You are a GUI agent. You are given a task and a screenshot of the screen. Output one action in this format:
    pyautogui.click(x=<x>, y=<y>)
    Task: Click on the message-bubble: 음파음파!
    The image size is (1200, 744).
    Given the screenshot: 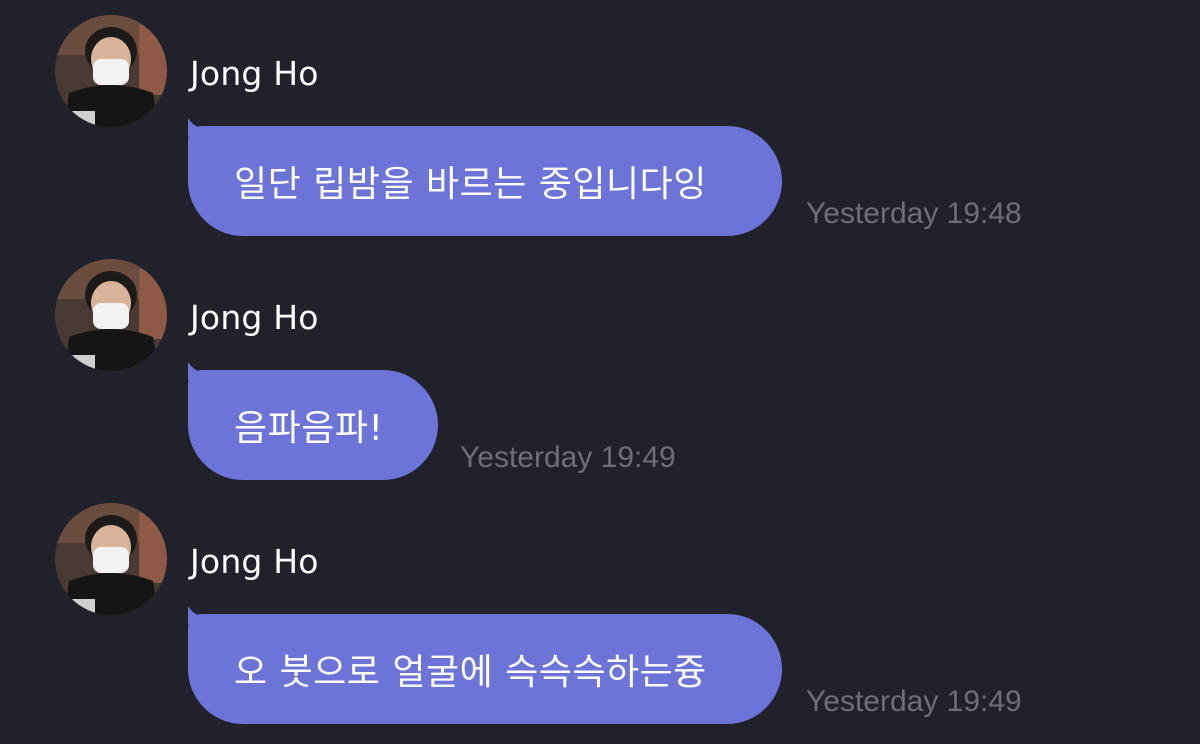 What is the action you would take?
    pyautogui.click(x=313, y=425)
    